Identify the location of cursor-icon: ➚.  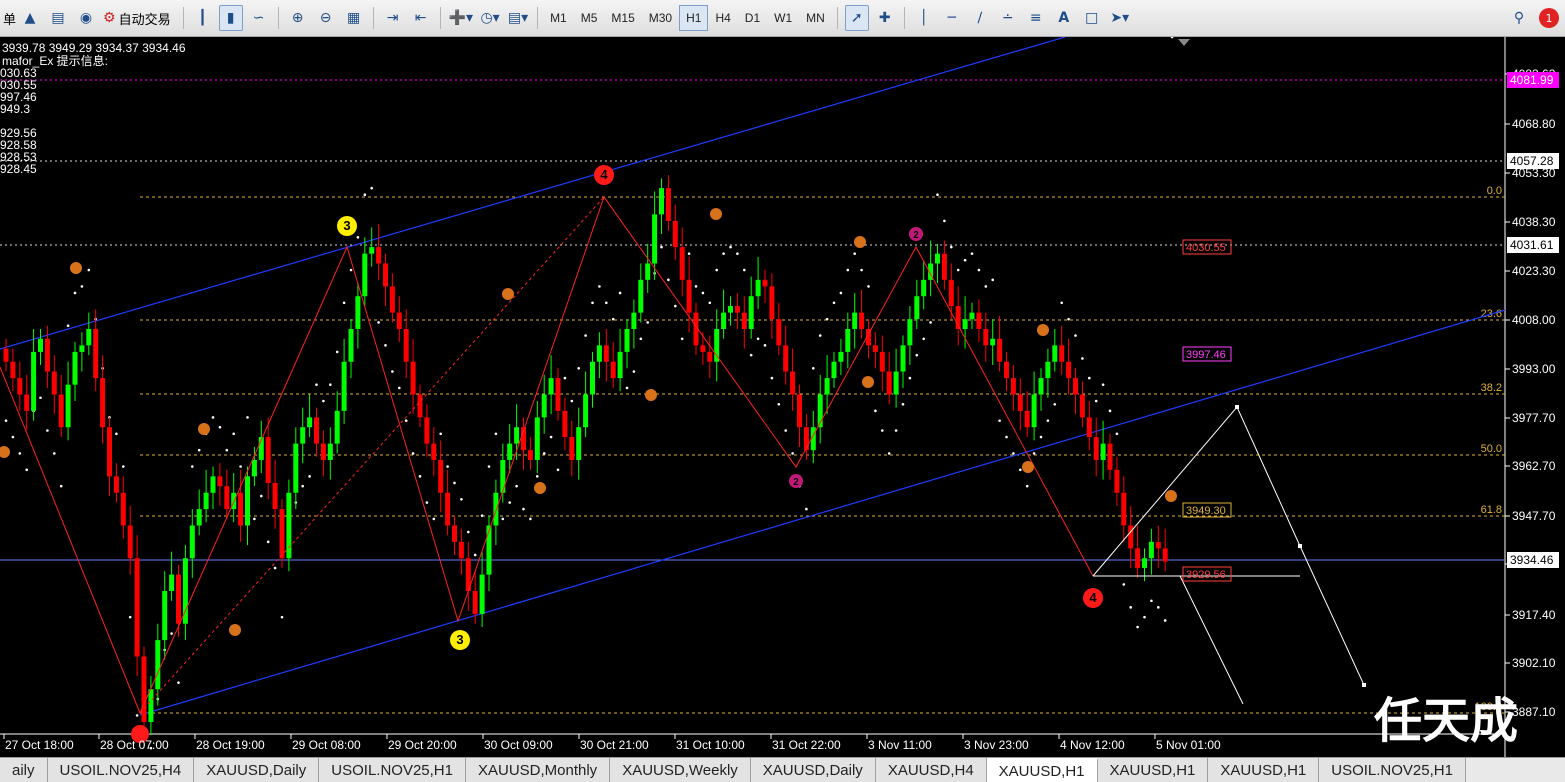
(856, 18).